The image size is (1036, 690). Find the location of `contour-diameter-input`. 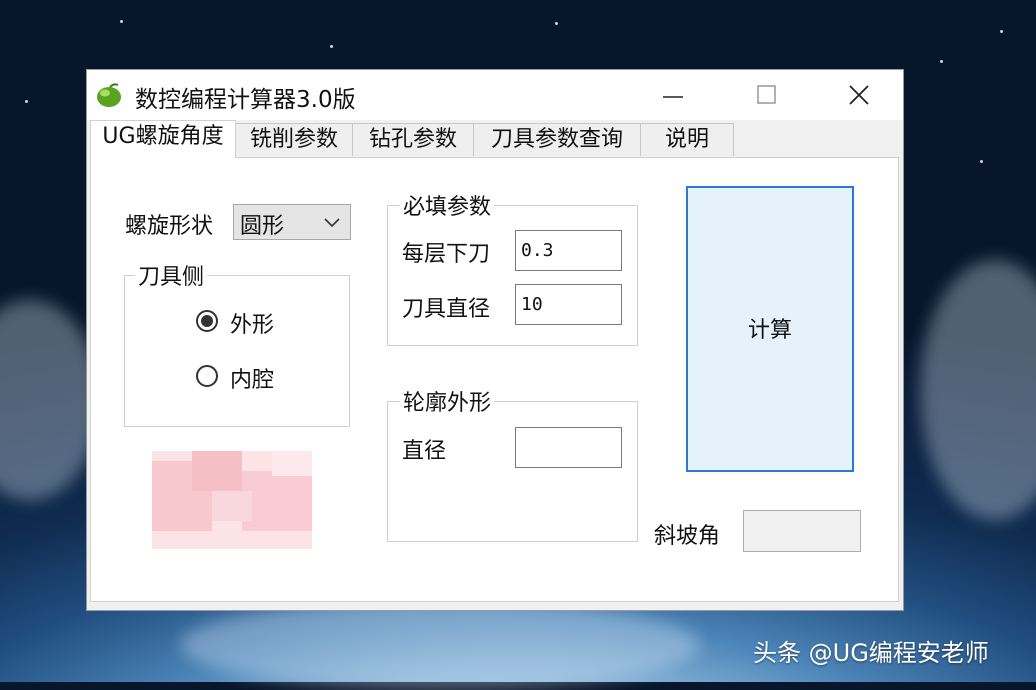

contour-diameter-input is located at coordinates (568, 447).